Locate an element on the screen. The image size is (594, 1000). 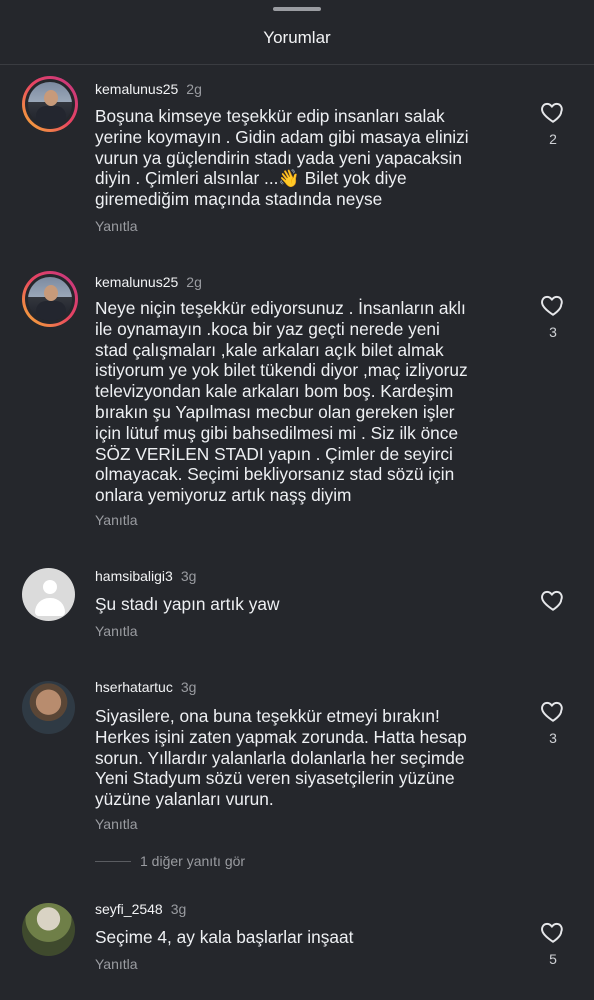
view-more-replies-button: 1 diğer yanıtı gör is located at coordinates (192, 861).